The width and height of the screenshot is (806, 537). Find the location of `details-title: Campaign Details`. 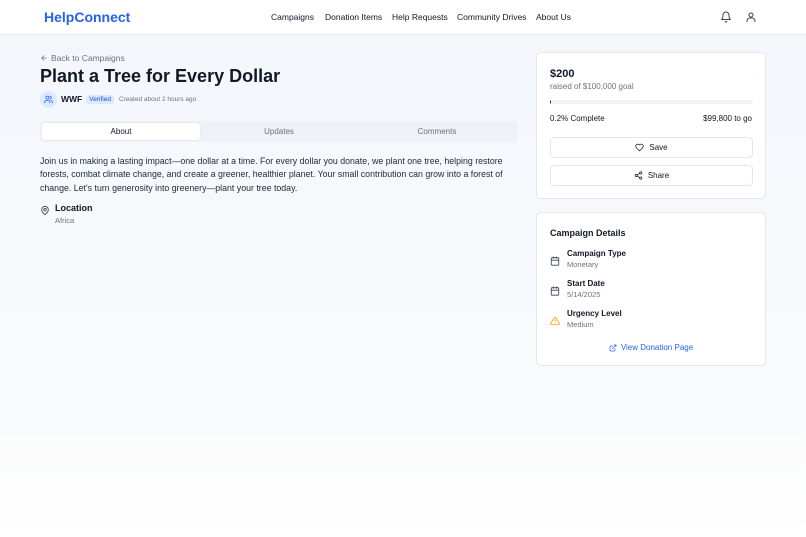

details-title: Campaign Details is located at coordinates (588, 233).